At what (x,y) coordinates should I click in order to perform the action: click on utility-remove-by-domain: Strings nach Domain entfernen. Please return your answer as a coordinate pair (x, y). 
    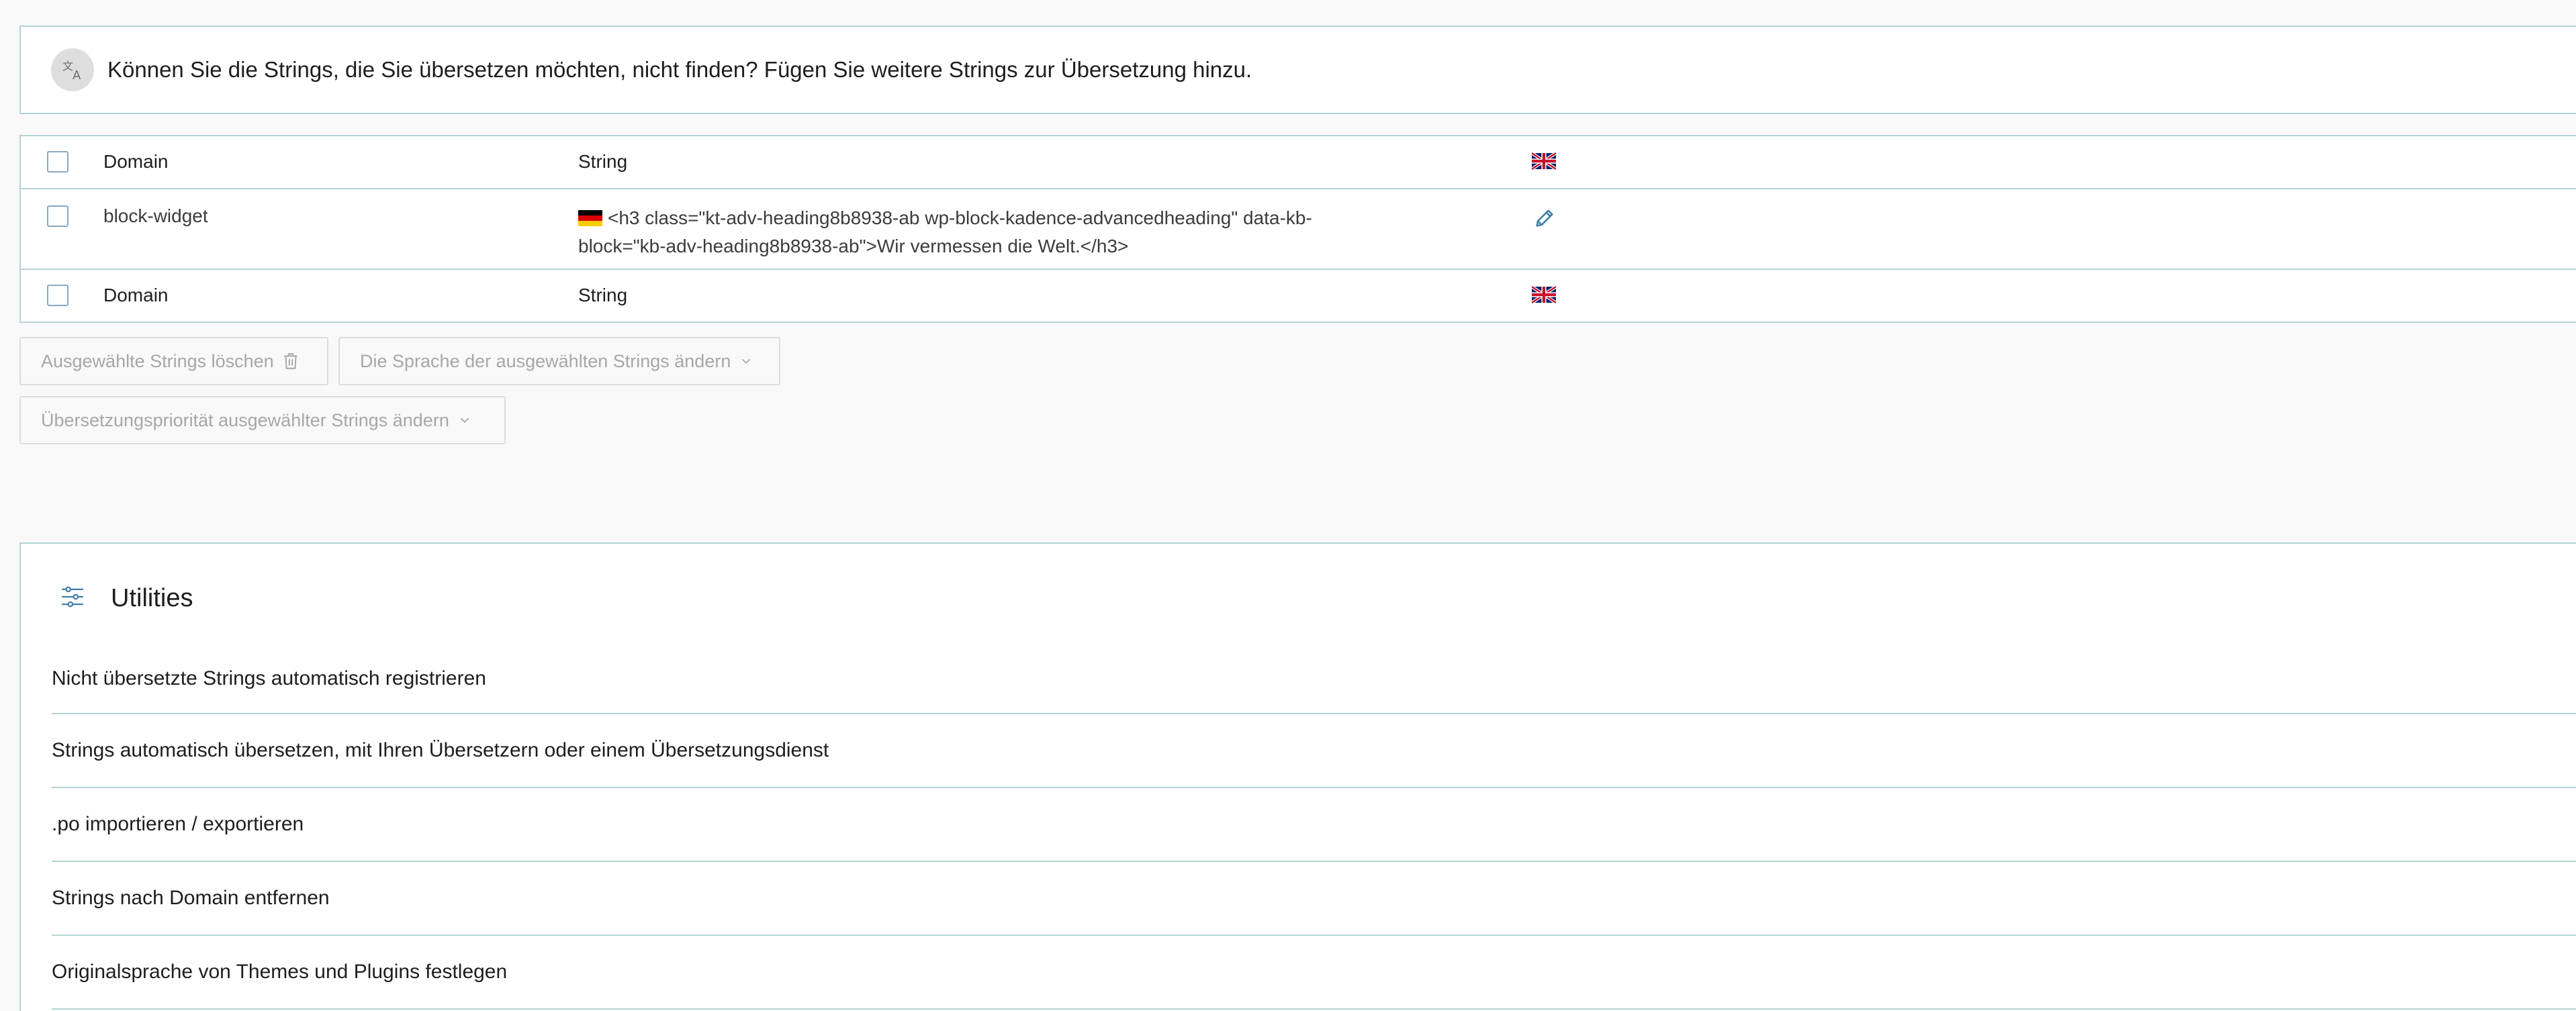
    Looking at the image, I should click on (1314, 899).